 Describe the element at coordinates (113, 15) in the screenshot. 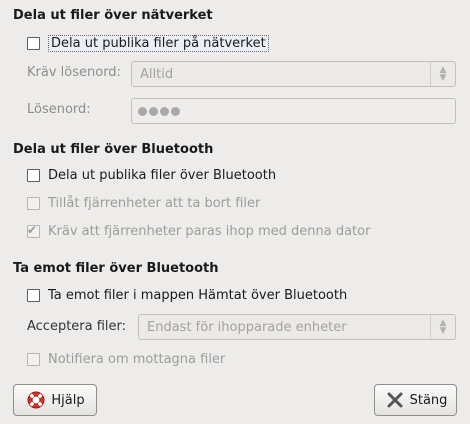

I see `network-section-title: Dela ut filer över nätverket` at that location.